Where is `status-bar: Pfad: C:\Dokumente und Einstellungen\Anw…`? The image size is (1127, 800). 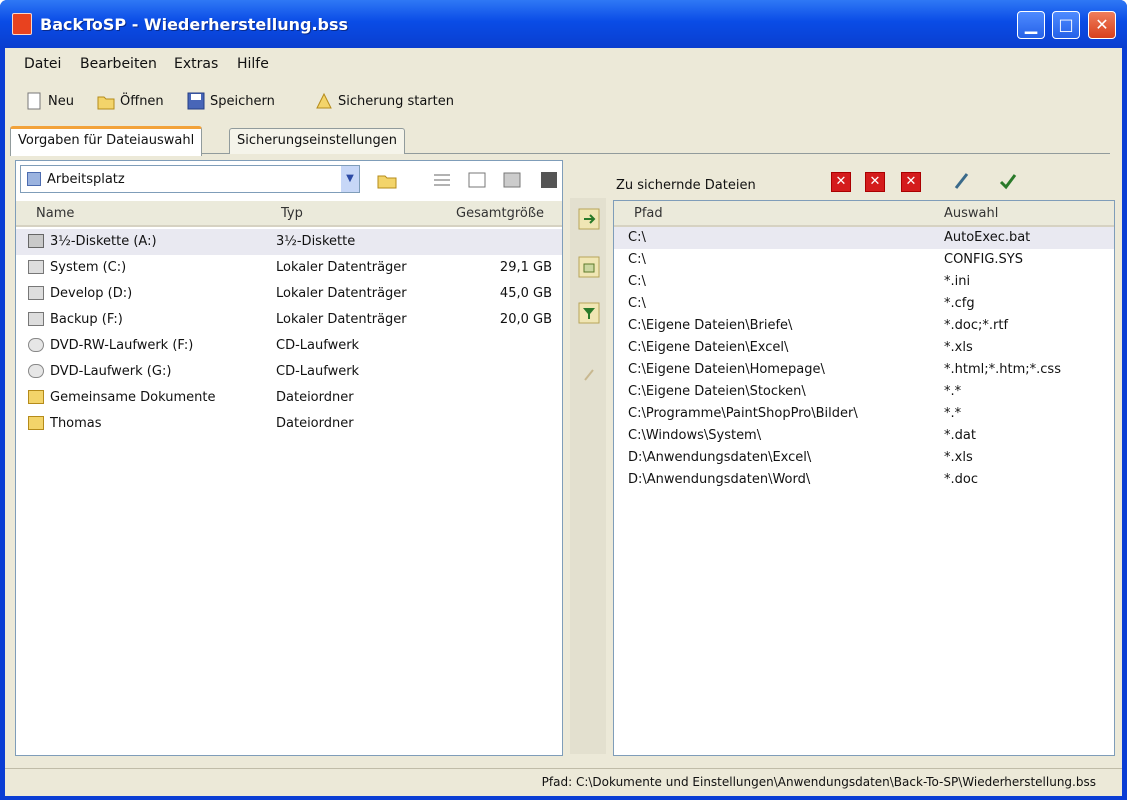
status-bar: Pfad: C:\Dokumente und Einstellungen\Anw… is located at coordinates (563, 782).